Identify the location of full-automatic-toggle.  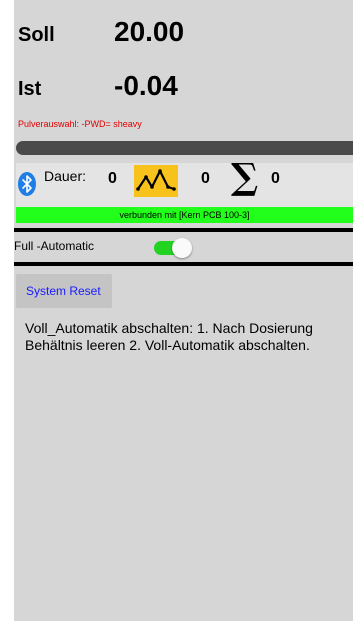
(174, 248).